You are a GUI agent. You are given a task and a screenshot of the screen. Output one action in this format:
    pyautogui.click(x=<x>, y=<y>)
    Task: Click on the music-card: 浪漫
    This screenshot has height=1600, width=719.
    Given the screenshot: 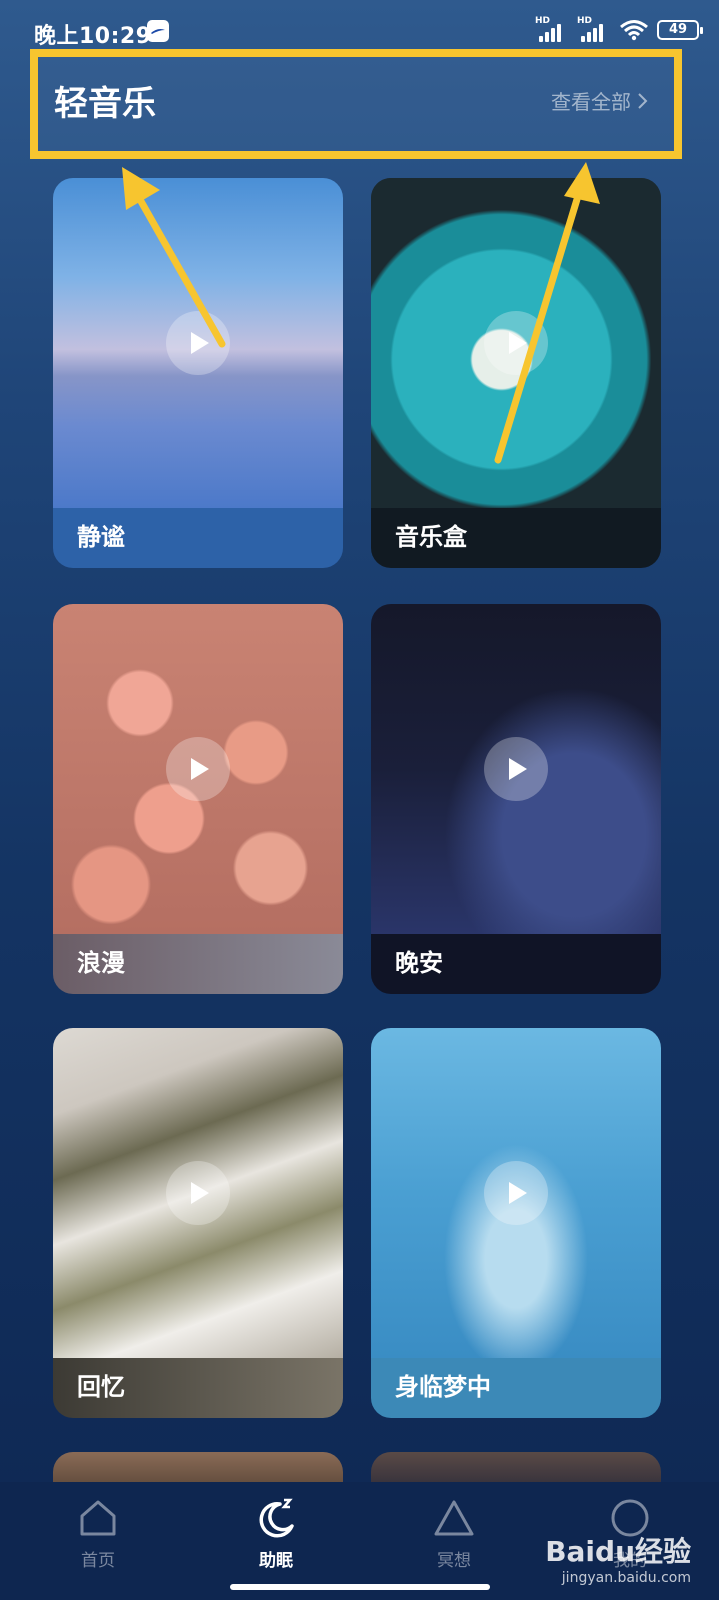 What is the action you would take?
    pyautogui.click(x=198, y=799)
    